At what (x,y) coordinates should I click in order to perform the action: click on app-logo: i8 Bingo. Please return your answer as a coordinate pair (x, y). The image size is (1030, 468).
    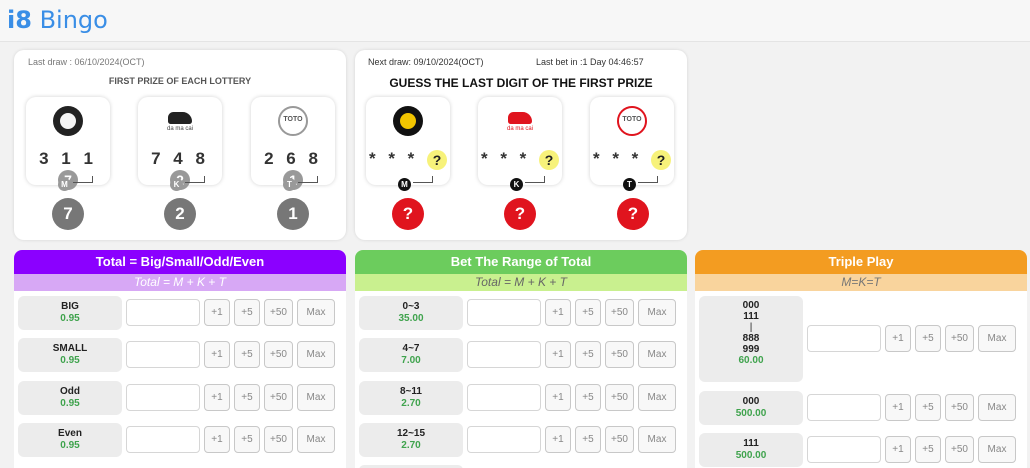
    Looking at the image, I should click on (57, 20).